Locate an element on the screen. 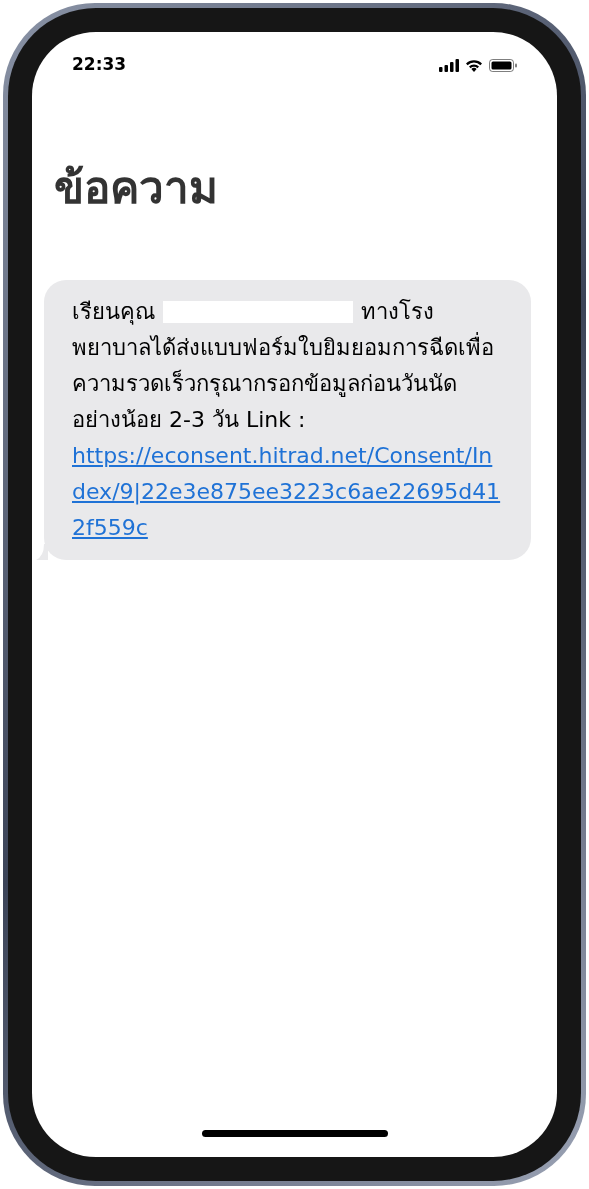  message-text: พยาบาลได้ส่งแบบฟอร์มใบยิมยอมการฉีดเพื่อความรวดเร็วกรุณากรอกข้อมูลก่อนวันนัดอย่างน้อย 2-3 วัน Link : is located at coordinates (287, 384).